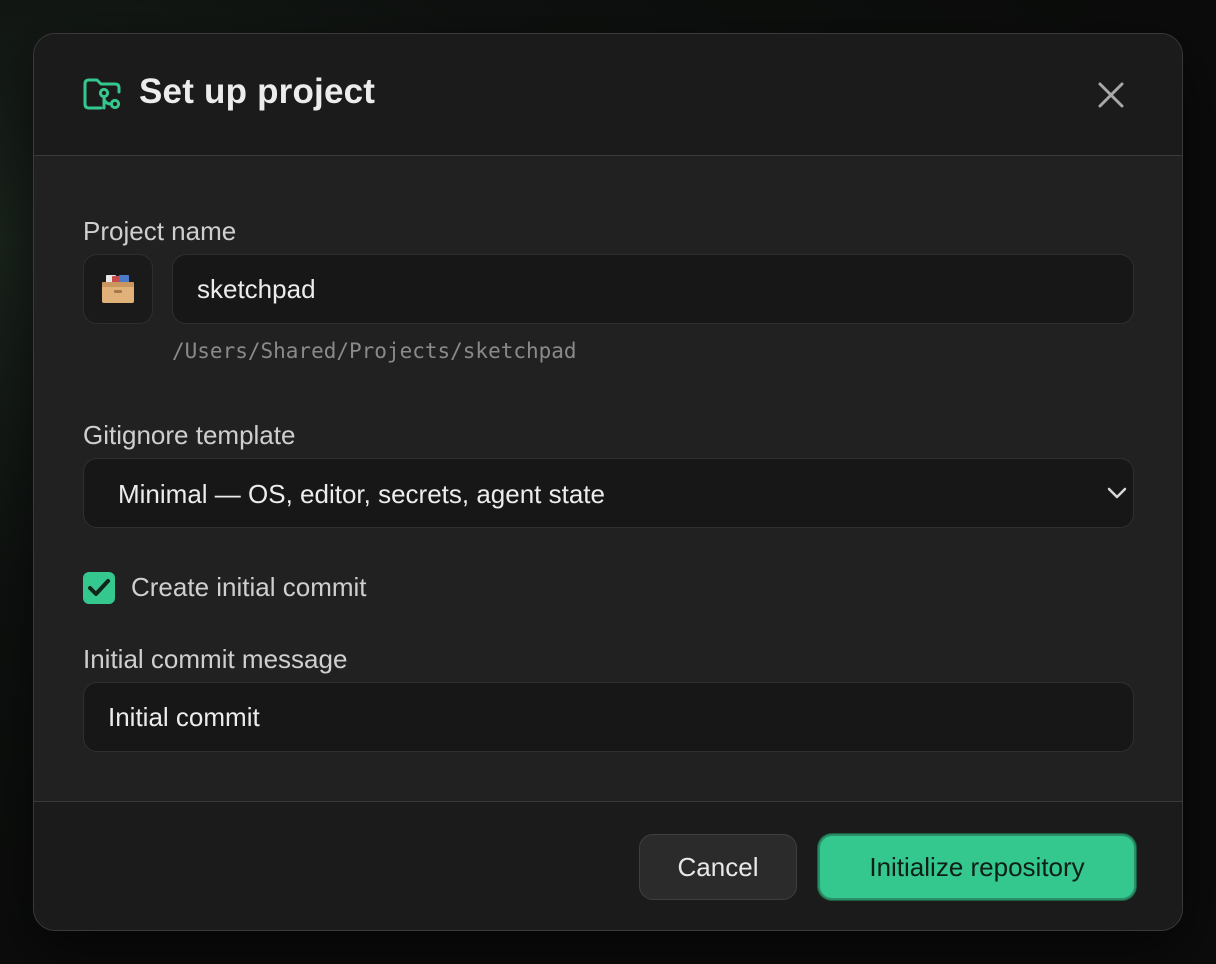 The height and width of the screenshot is (964, 1216). Describe the element at coordinates (189, 435) in the screenshot. I see `gitignore-template-label: Gitignore template` at that location.